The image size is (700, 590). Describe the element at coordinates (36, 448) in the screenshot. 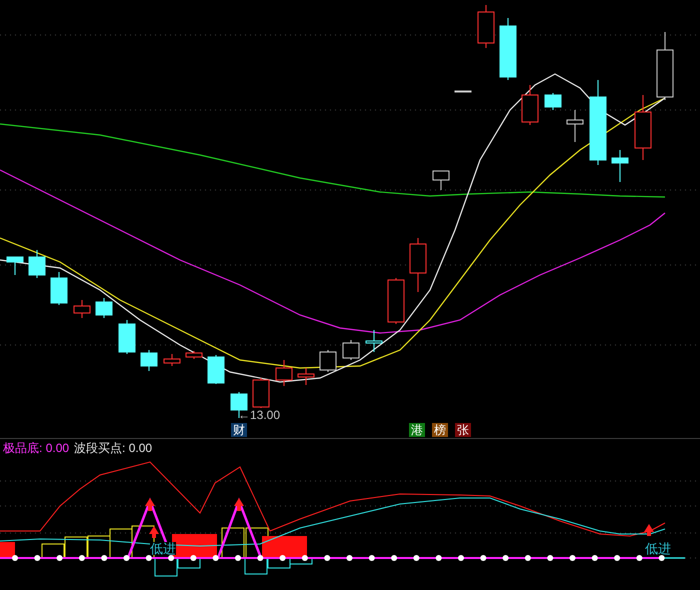

I see `indicator-legend: 极品底: 0.00` at that location.